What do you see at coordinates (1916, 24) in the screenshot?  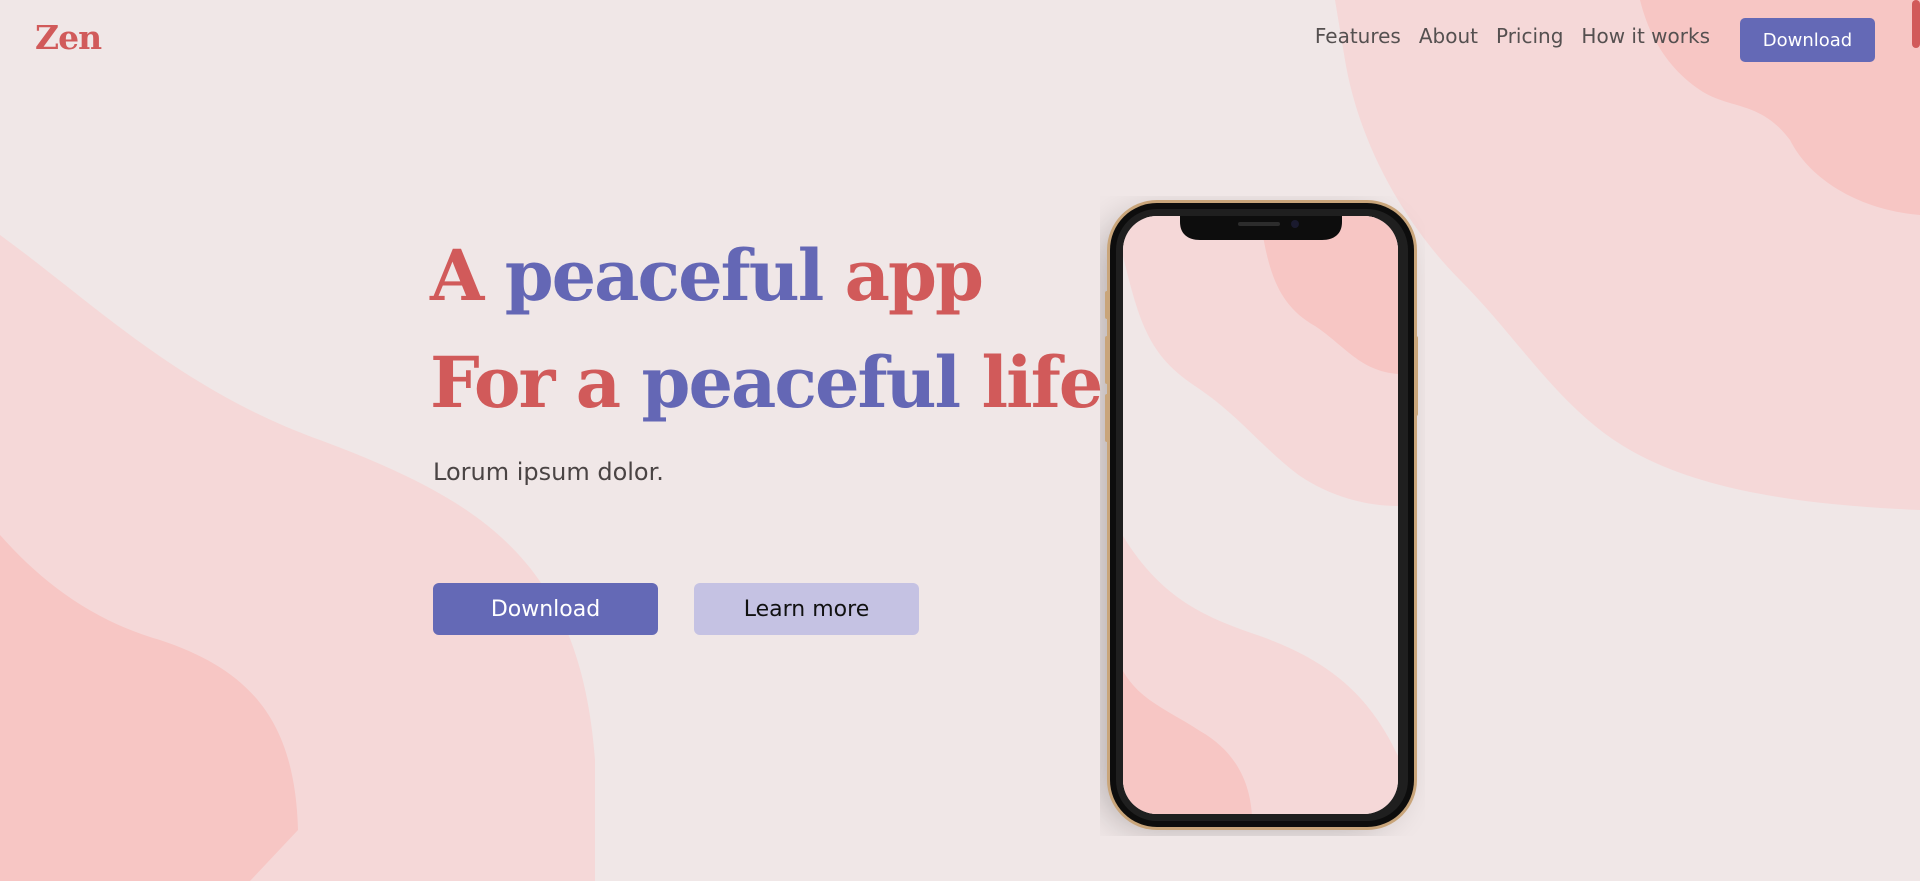 I see `scrollbar-thumb` at bounding box center [1916, 24].